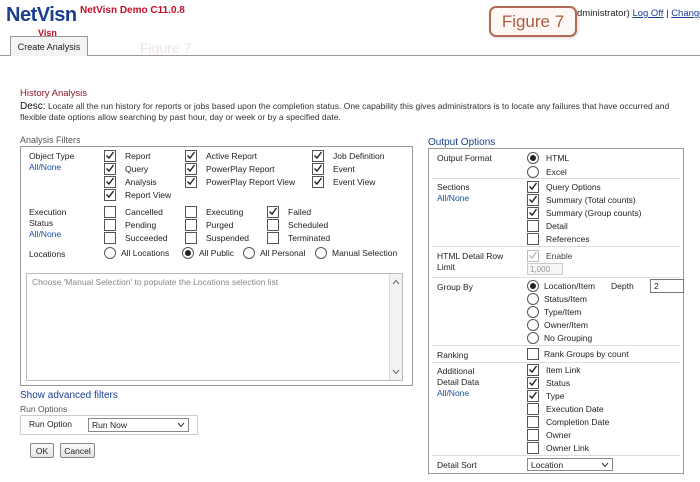  Describe the element at coordinates (273, 212) in the screenshot. I see `checkbox-failed` at that location.